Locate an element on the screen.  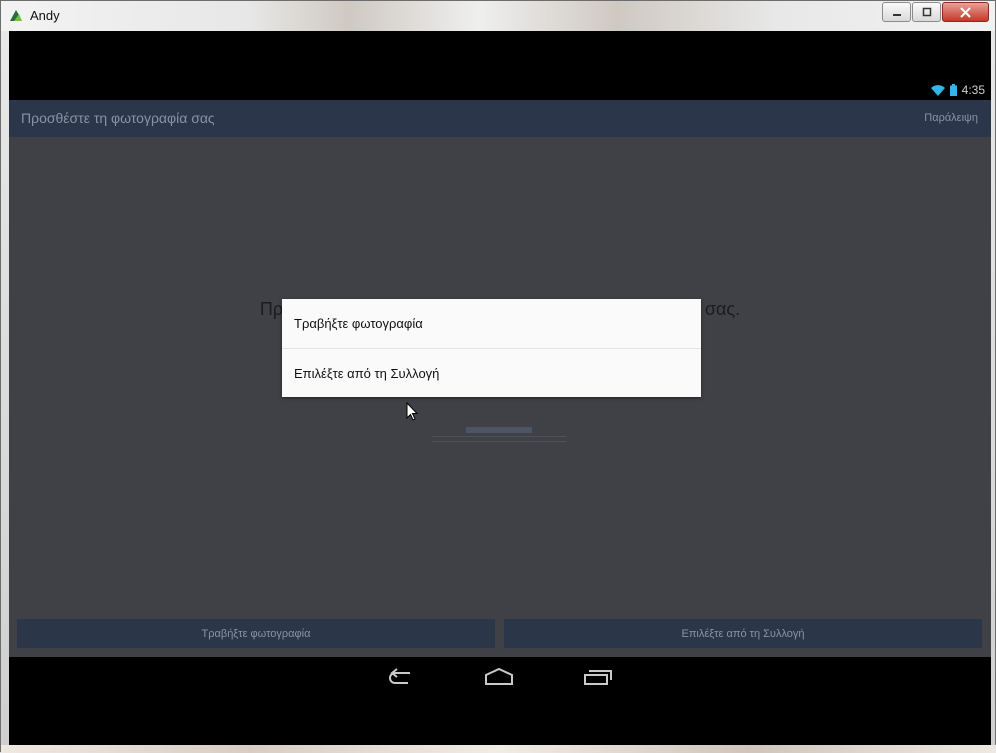
restore-button is located at coordinates (926, 12).